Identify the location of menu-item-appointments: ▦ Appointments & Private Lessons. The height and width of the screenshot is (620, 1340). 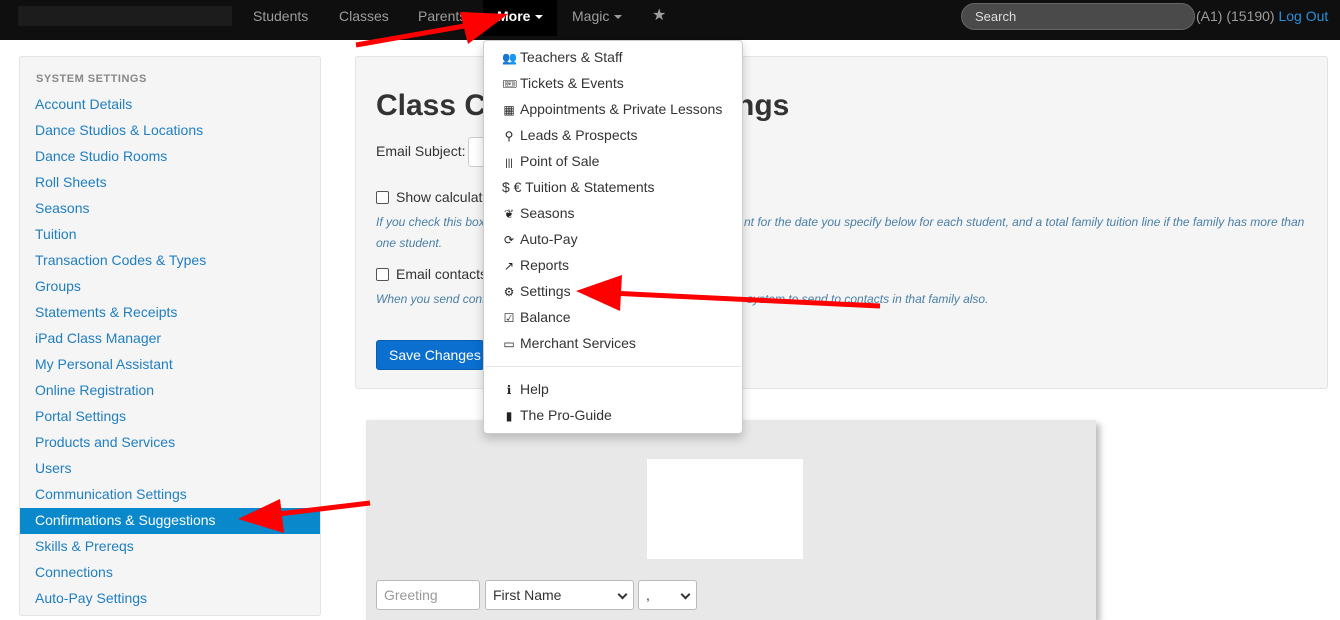
(612, 109).